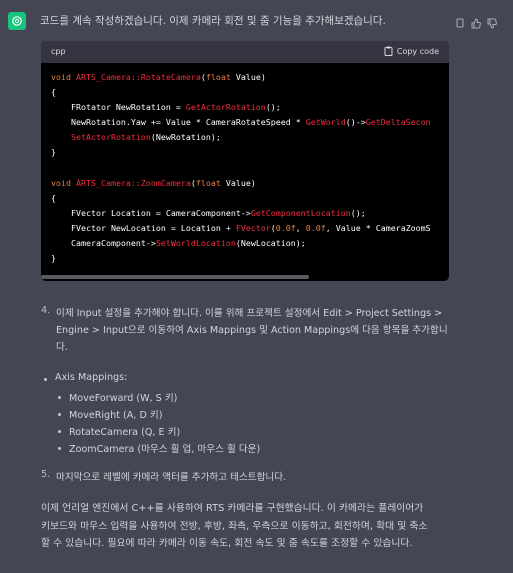  Describe the element at coordinates (492, 21) in the screenshot. I see `thumbs-down-icon` at that location.